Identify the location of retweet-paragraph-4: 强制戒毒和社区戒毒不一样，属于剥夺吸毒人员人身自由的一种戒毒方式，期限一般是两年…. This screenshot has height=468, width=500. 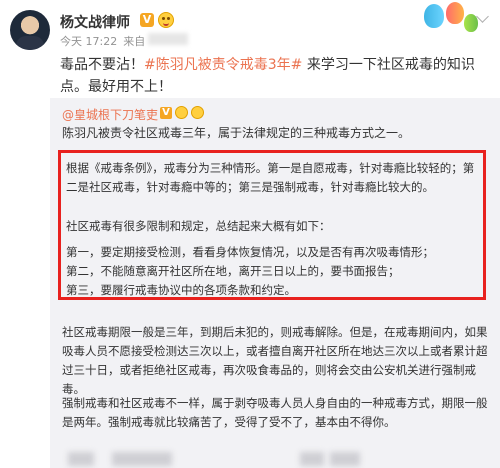
(275, 412).